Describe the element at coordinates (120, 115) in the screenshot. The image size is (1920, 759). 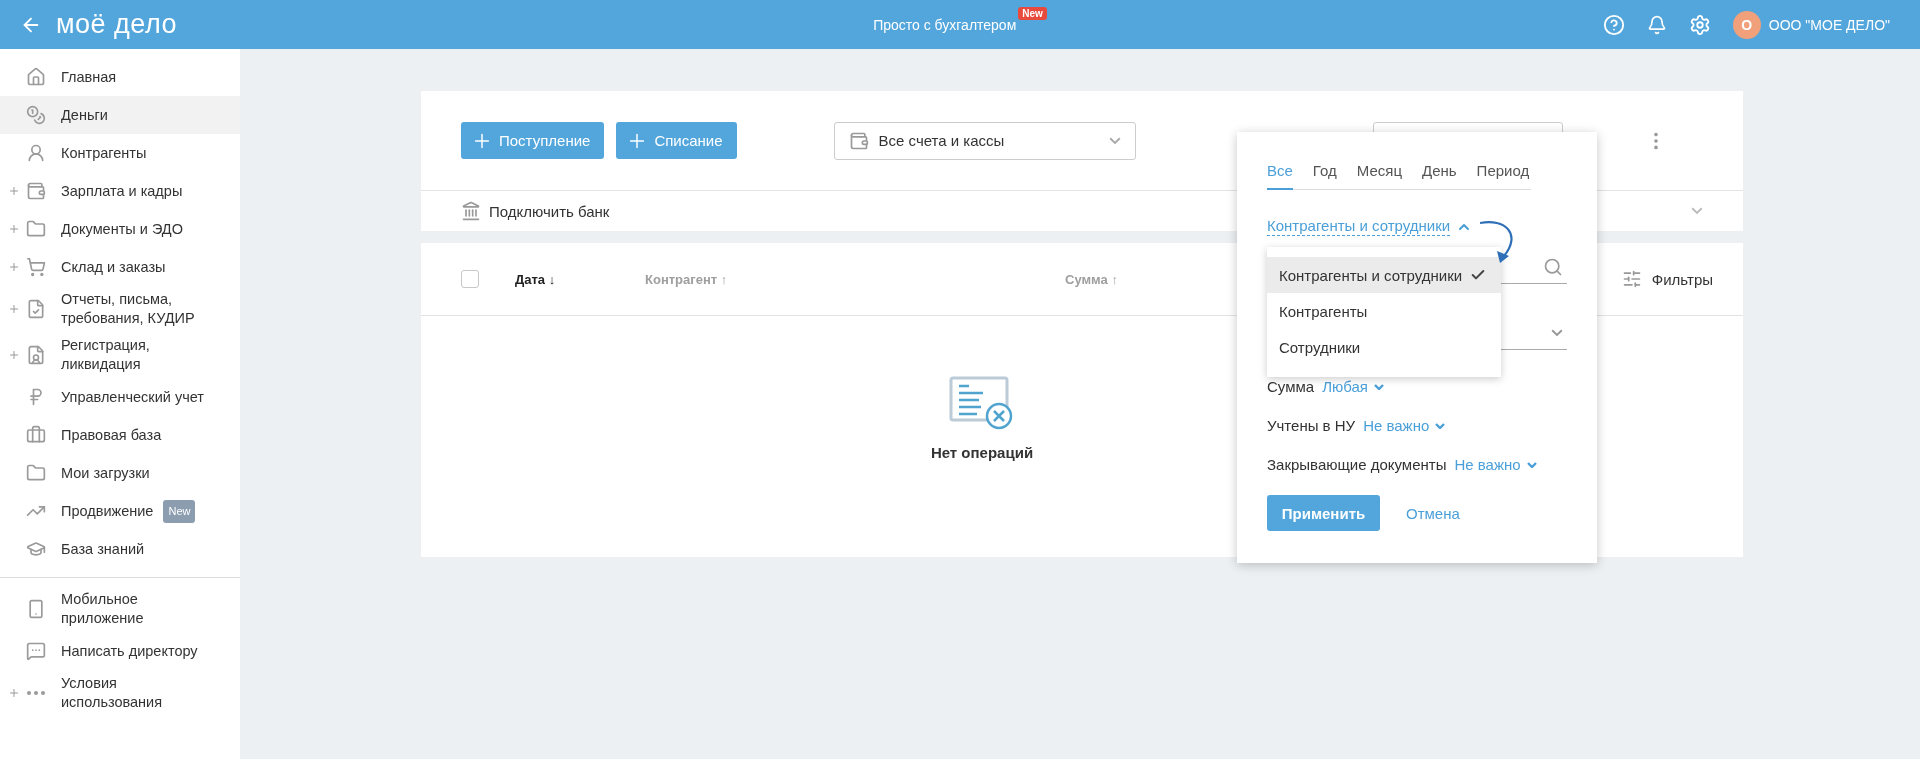
I see `sidebar-item: Деньги` at that location.